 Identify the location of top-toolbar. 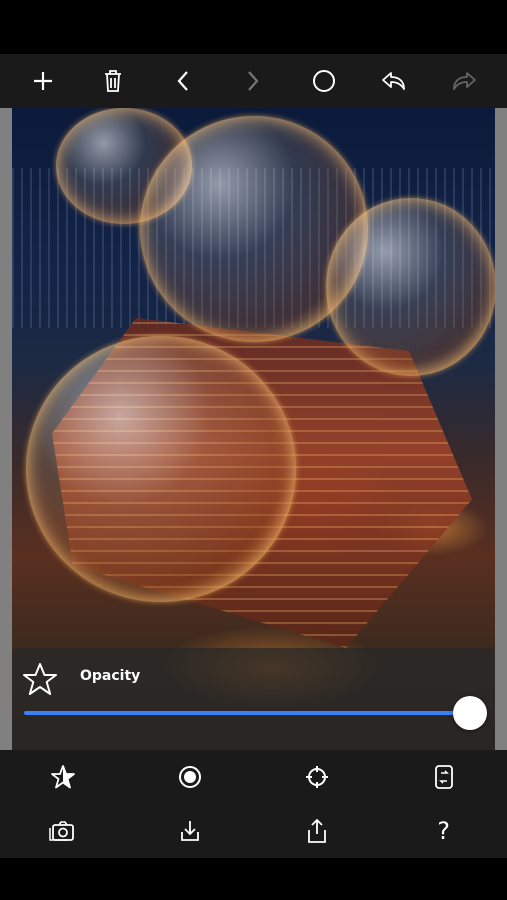
(253, 81).